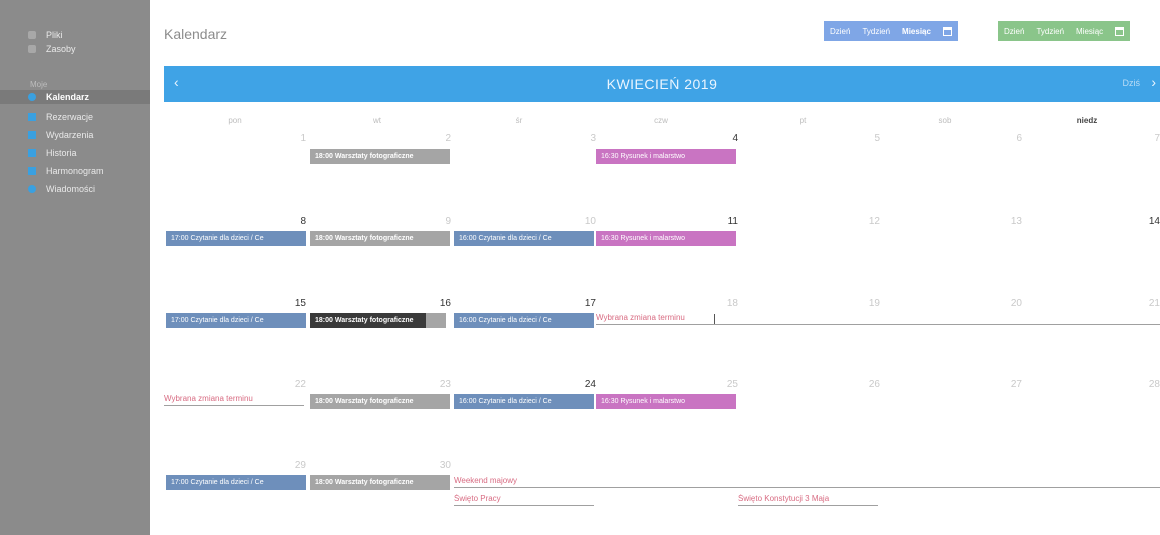 The width and height of the screenshot is (1160, 535). I want to click on week-view-button: Tydzień, so click(876, 31).